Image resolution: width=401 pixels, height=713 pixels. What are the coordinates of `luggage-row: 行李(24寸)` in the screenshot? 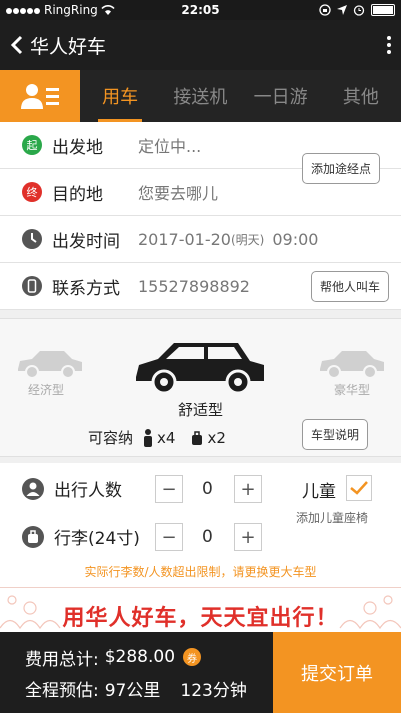 It's located at (81, 536).